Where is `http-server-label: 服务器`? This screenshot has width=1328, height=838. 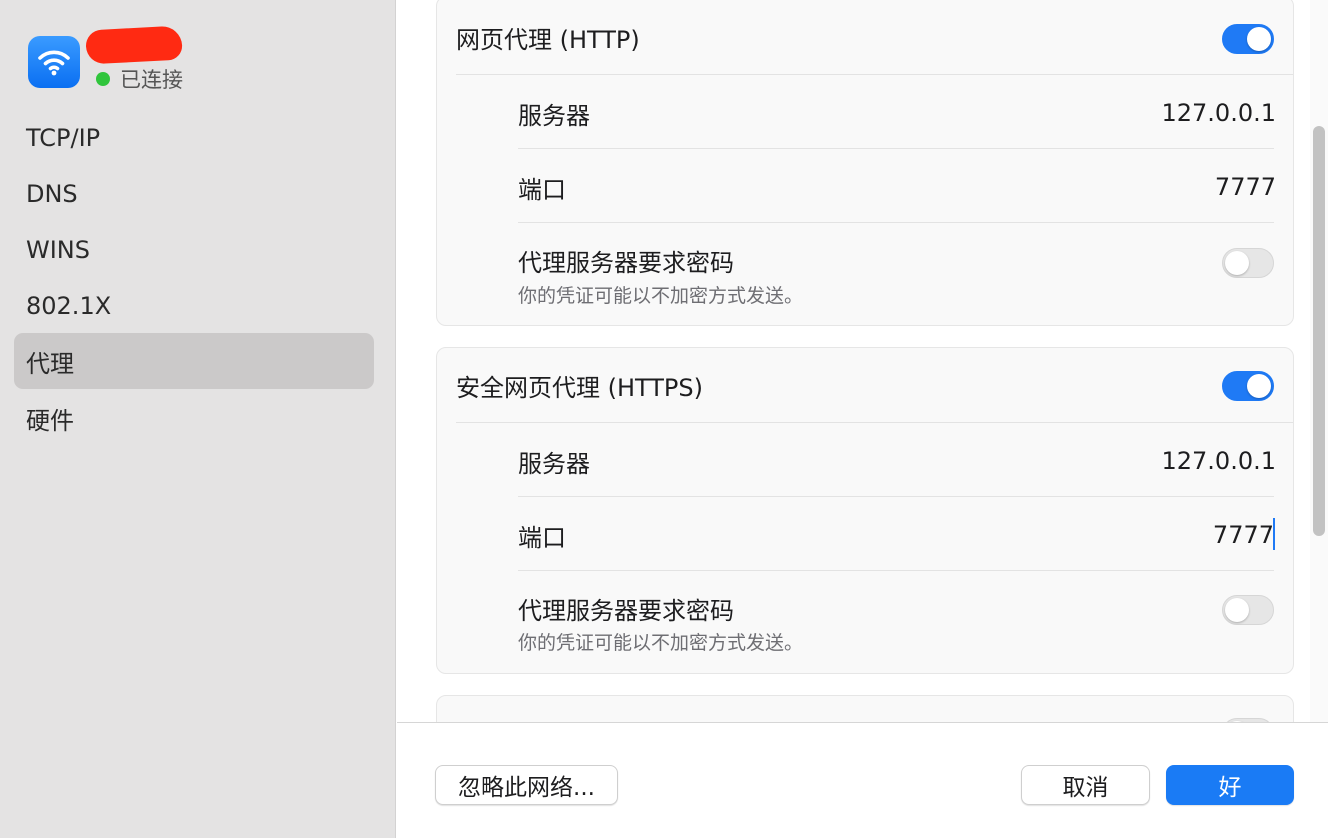
http-server-label: 服务器 is located at coordinates (554, 115).